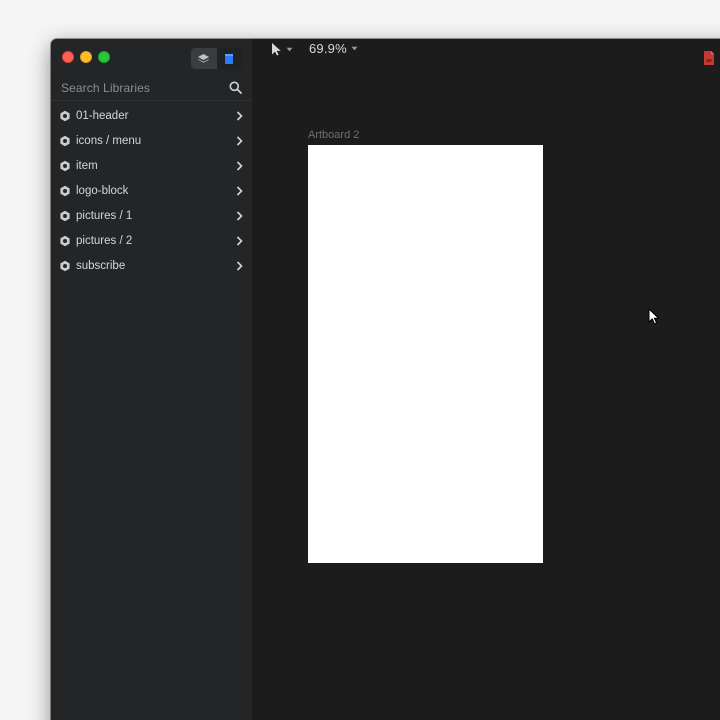  What do you see at coordinates (151, 165) in the screenshot?
I see `library-item: item` at bounding box center [151, 165].